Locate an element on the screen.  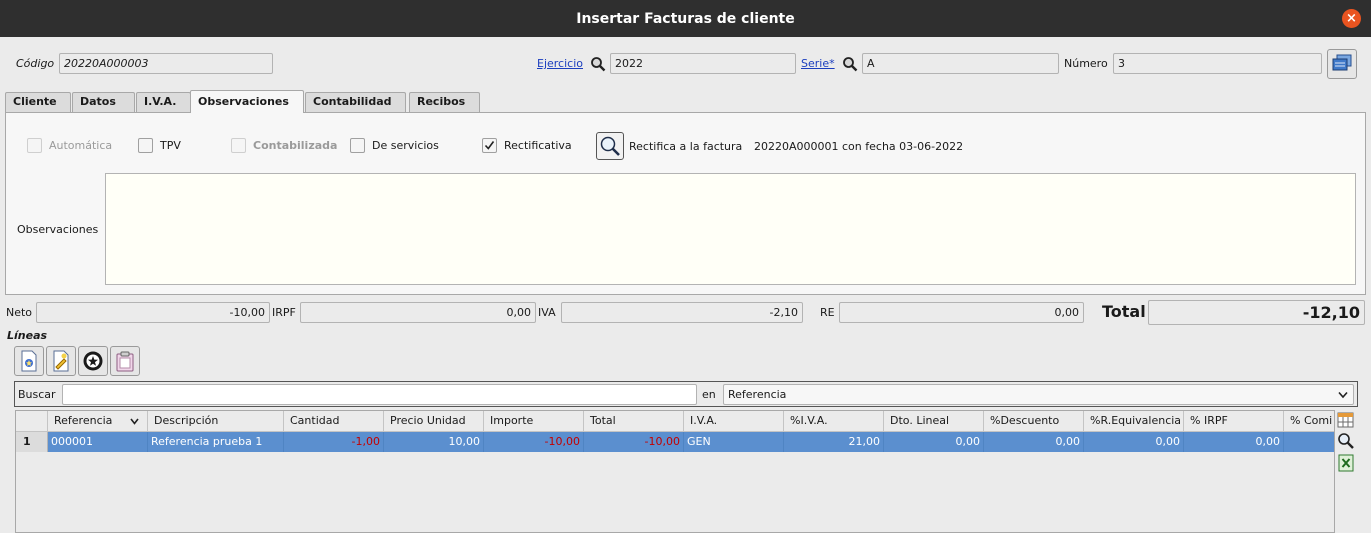
documents-icon is located at coordinates (1342, 62).